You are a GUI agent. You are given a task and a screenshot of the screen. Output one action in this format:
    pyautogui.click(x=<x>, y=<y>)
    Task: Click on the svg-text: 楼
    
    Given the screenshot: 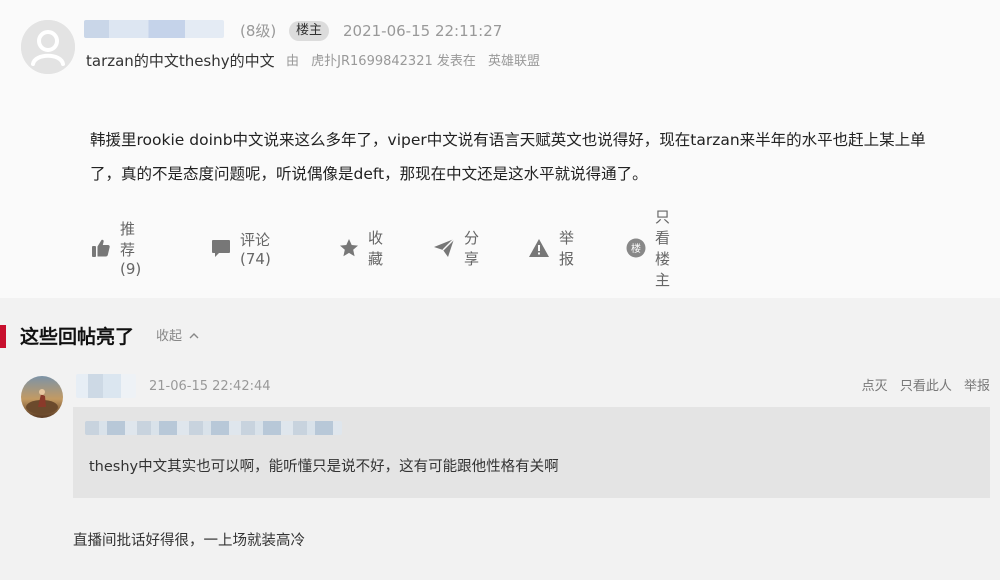 What is the action you would take?
    pyautogui.click(x=636, y=248)
    